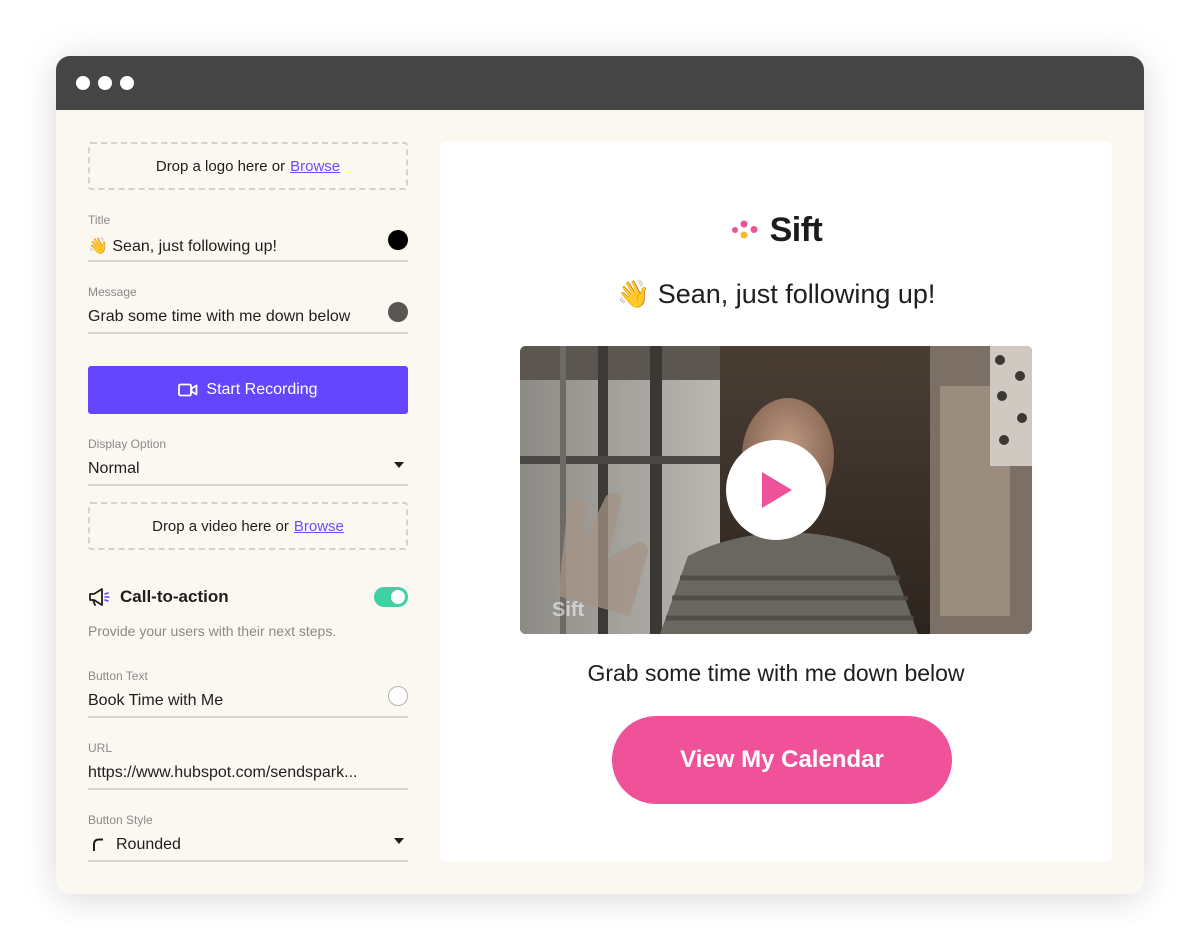  What do you see at coordinates (398, 312) in the screenshot?
I see `message-color-swatch` at bounding box center [398, 312].